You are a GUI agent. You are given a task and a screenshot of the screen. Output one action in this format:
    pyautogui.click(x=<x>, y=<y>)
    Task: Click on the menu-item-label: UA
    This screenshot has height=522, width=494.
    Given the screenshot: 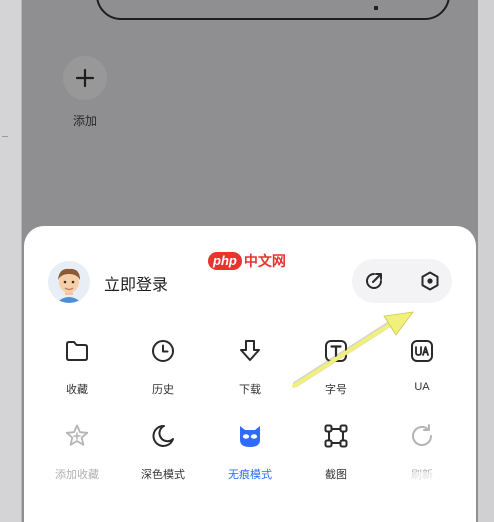 What is the action you would take?
    pyautogui.click(x=422, y=387)
    